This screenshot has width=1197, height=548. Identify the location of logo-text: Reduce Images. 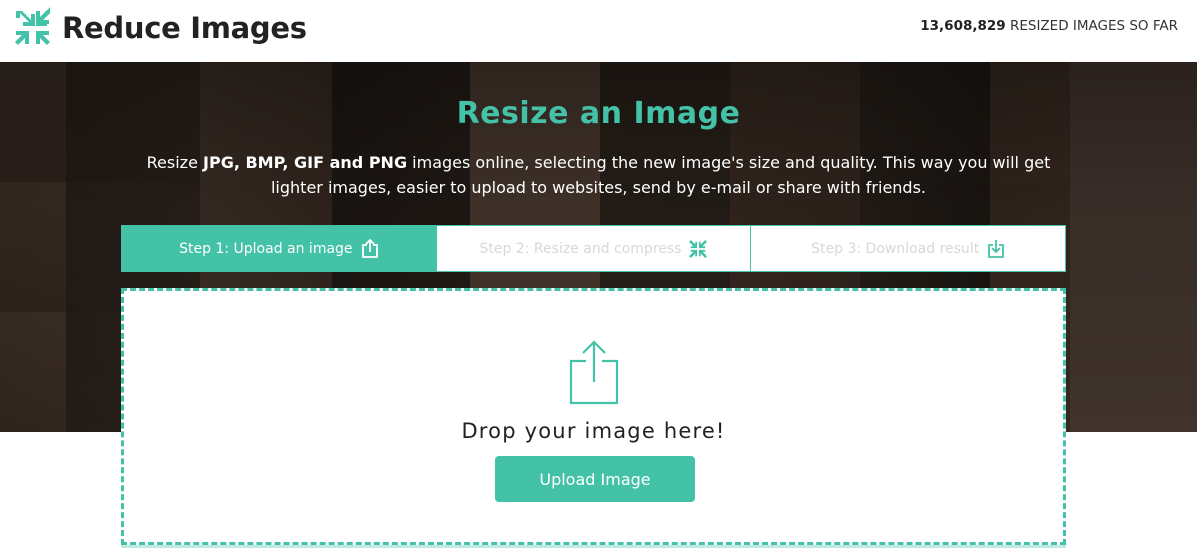
(184, 28).